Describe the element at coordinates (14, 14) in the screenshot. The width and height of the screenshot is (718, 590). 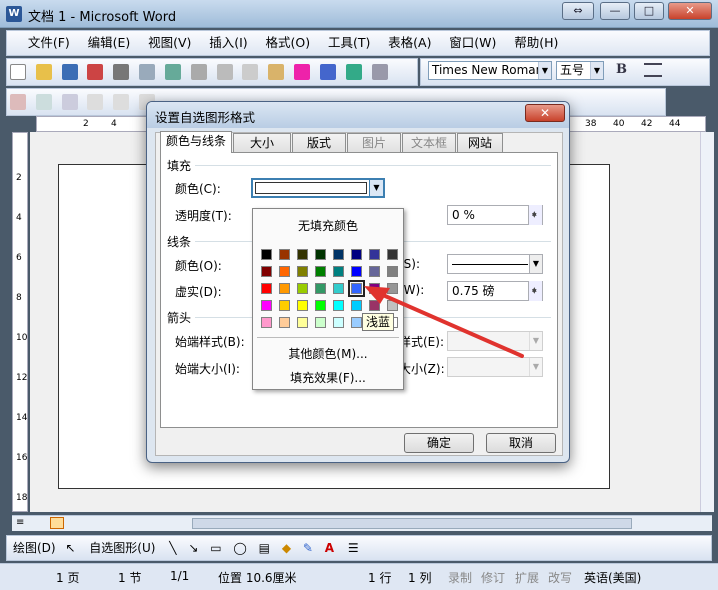
I see `word-app-icon: W` at that location.